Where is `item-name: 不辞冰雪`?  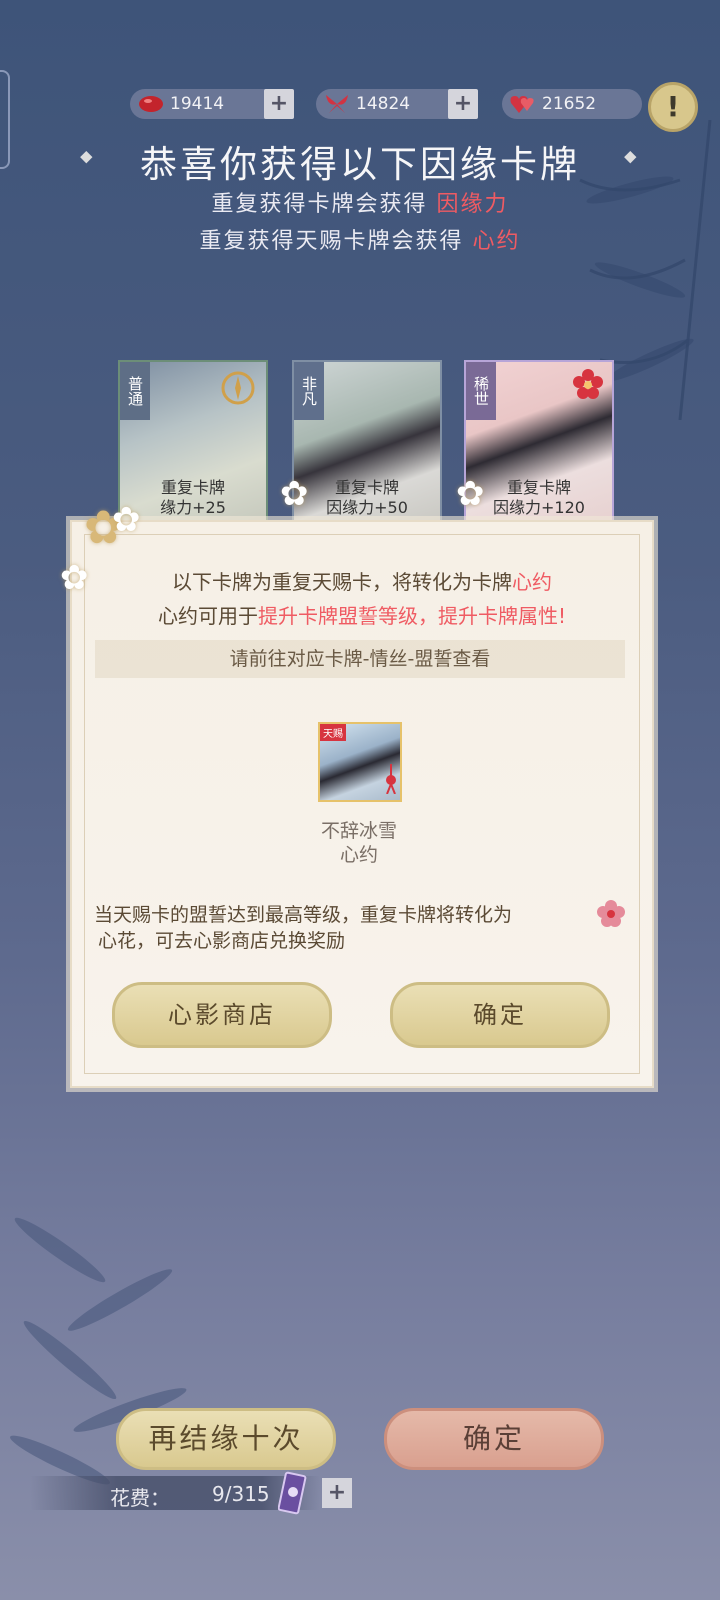 item-name: 不辞冰雪 is located at coordinates (358, 831).